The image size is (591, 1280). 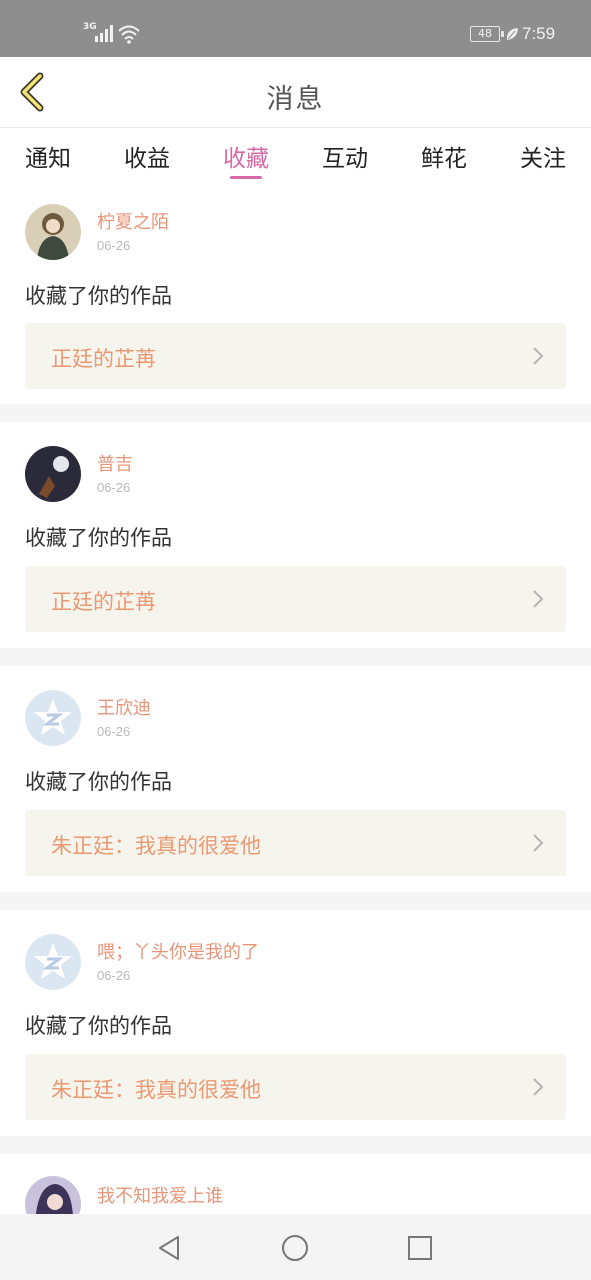 I want to click on username: 王欣迪, so click(x=124, y=707).